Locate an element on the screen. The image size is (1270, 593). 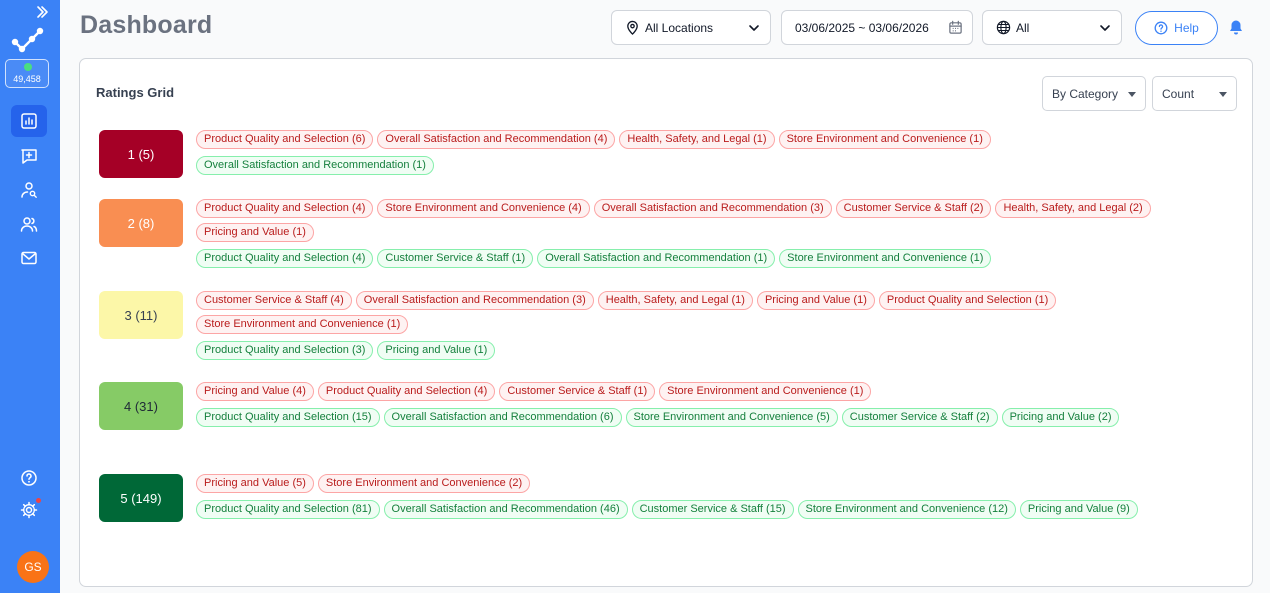
positive-category-tag: Store Environment and Convenience (1) is located at coordinates (885, 258).